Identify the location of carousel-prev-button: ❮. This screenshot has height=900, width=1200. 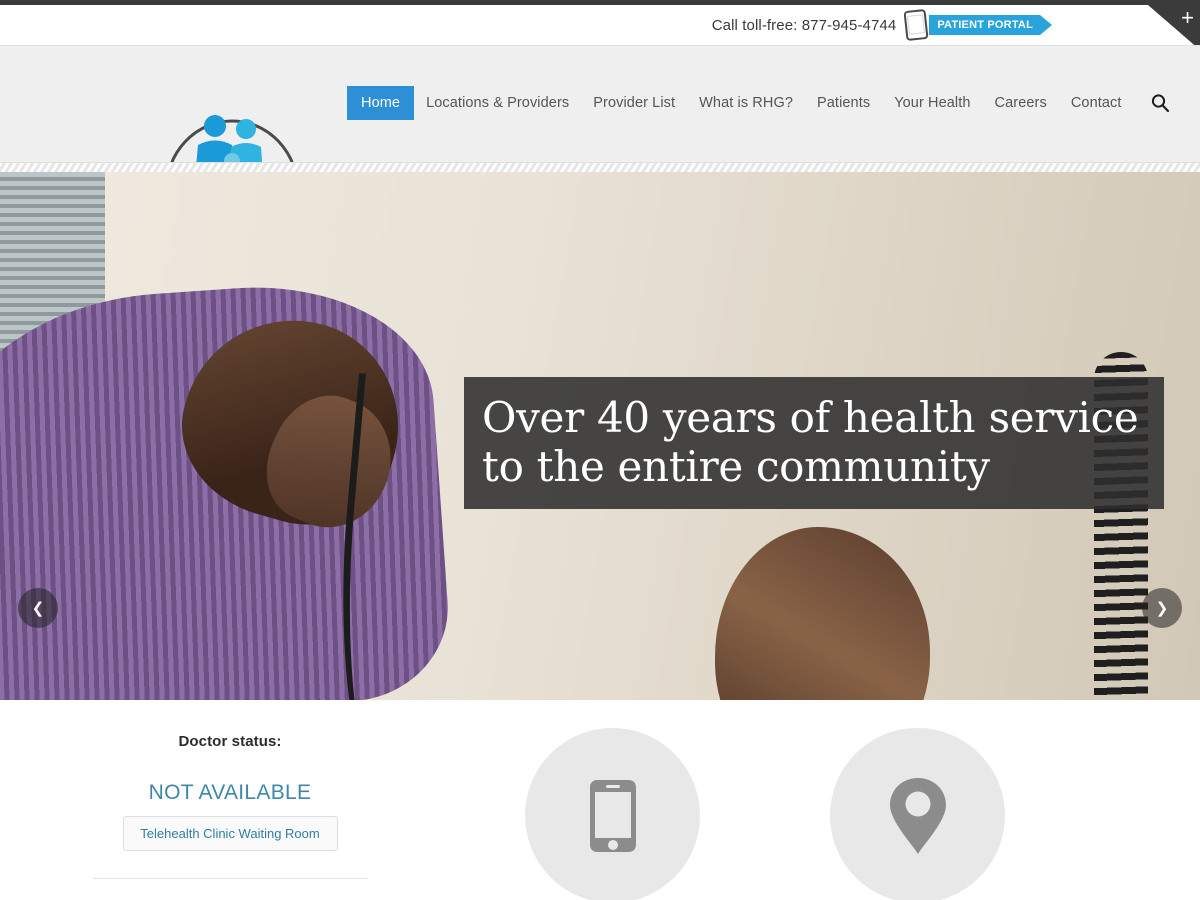
(38, 608).